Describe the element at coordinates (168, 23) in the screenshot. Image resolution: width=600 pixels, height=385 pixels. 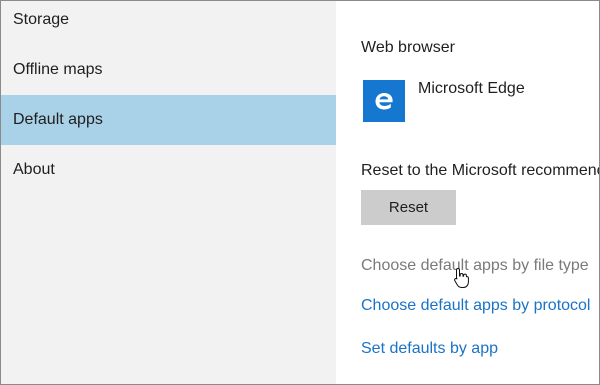
I see `sidebar-item-storage: Storage` at that location.